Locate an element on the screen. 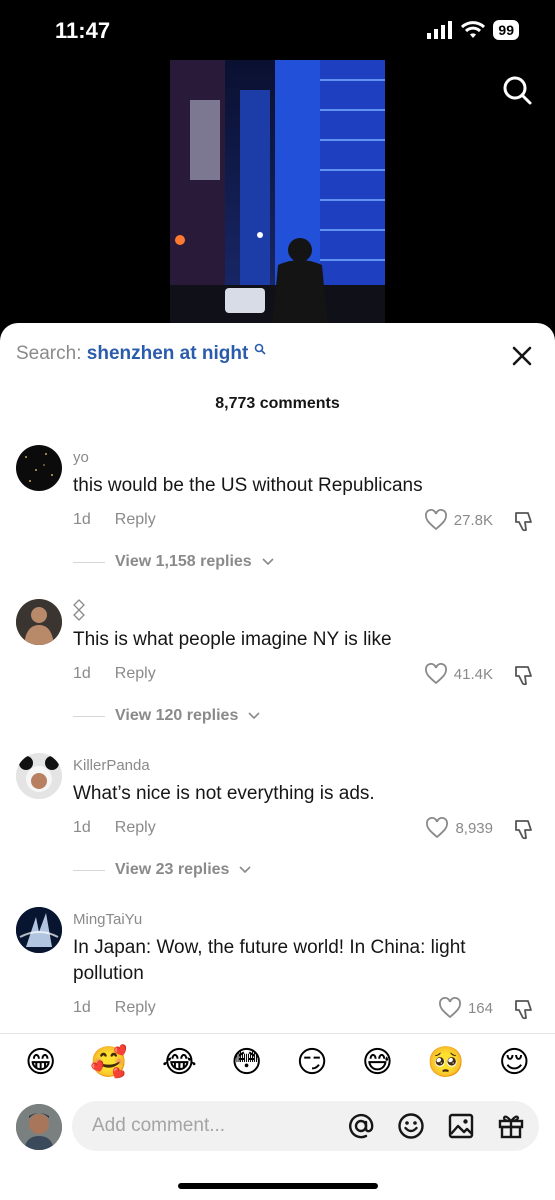 The width and height of the screenshot is (555, 1200). view-replies-button: View 23 replies is located at coordinates (162, 870).